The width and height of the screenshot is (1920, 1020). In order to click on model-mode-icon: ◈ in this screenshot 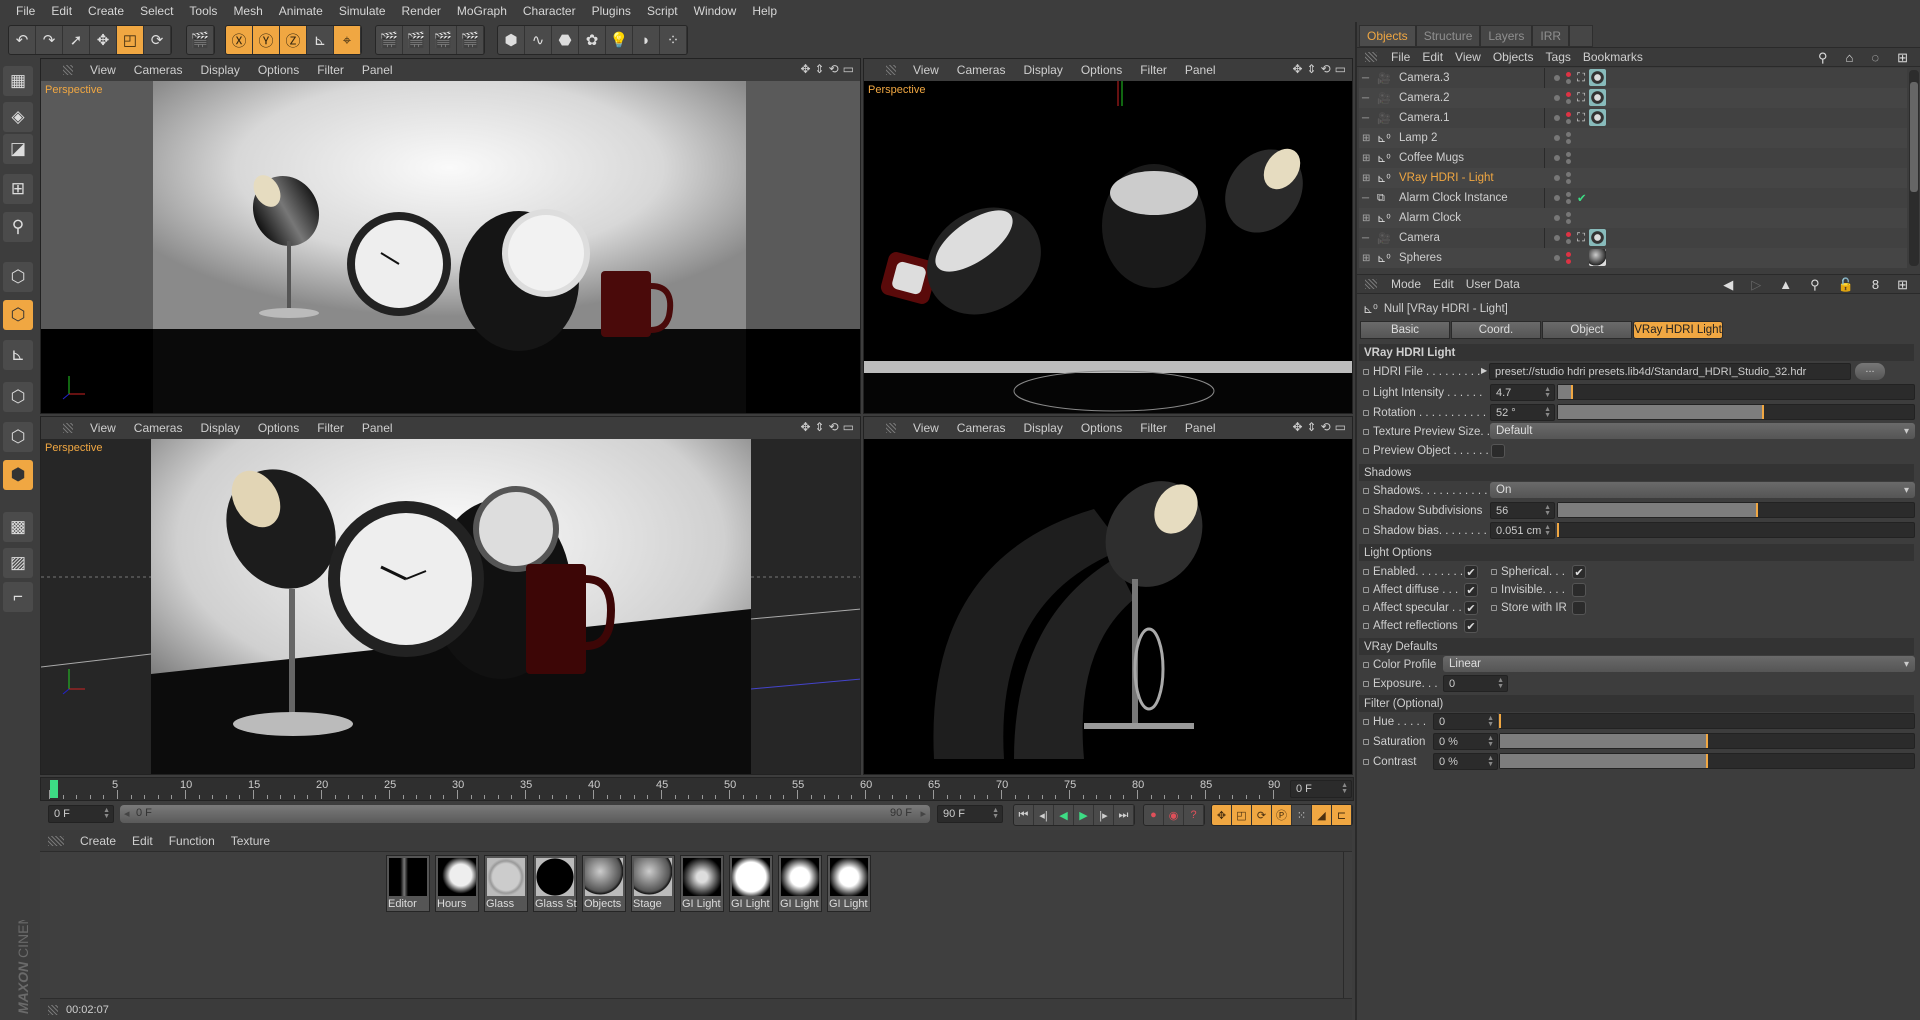, I will do `click(18, 117)`.